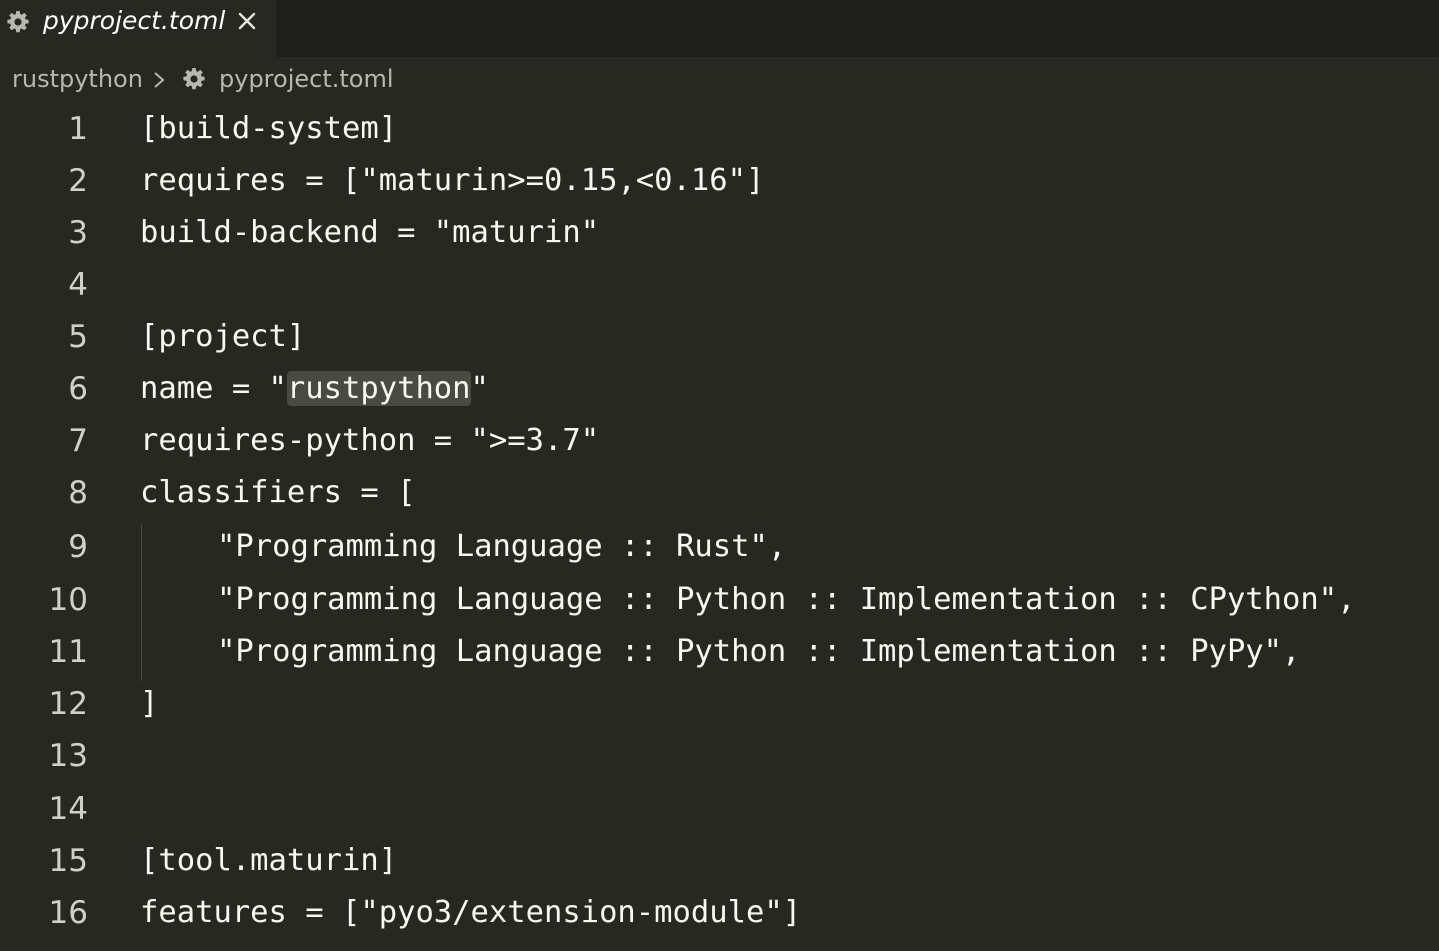 This screenshot has height=951, width=1439. Describe the element at coordinates (68, 861) in the screenshot. I see `line-number: 15` at that location.